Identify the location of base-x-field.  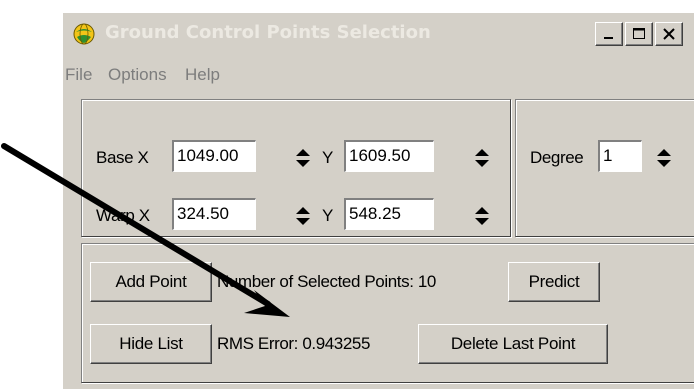
(214, 156).